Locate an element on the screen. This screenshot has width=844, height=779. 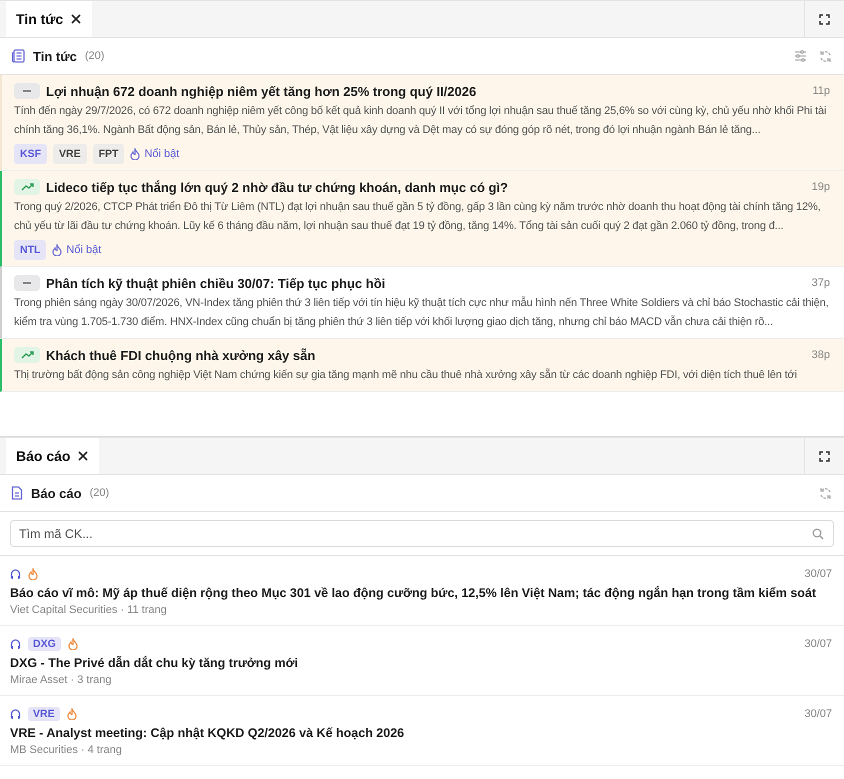
report-item: DXG 30/07 DXG - The Privé dẫn dắt chu kỳ tăng trưởng mới Mirae Asset · 3 trang is located at coordinates (422, 661).